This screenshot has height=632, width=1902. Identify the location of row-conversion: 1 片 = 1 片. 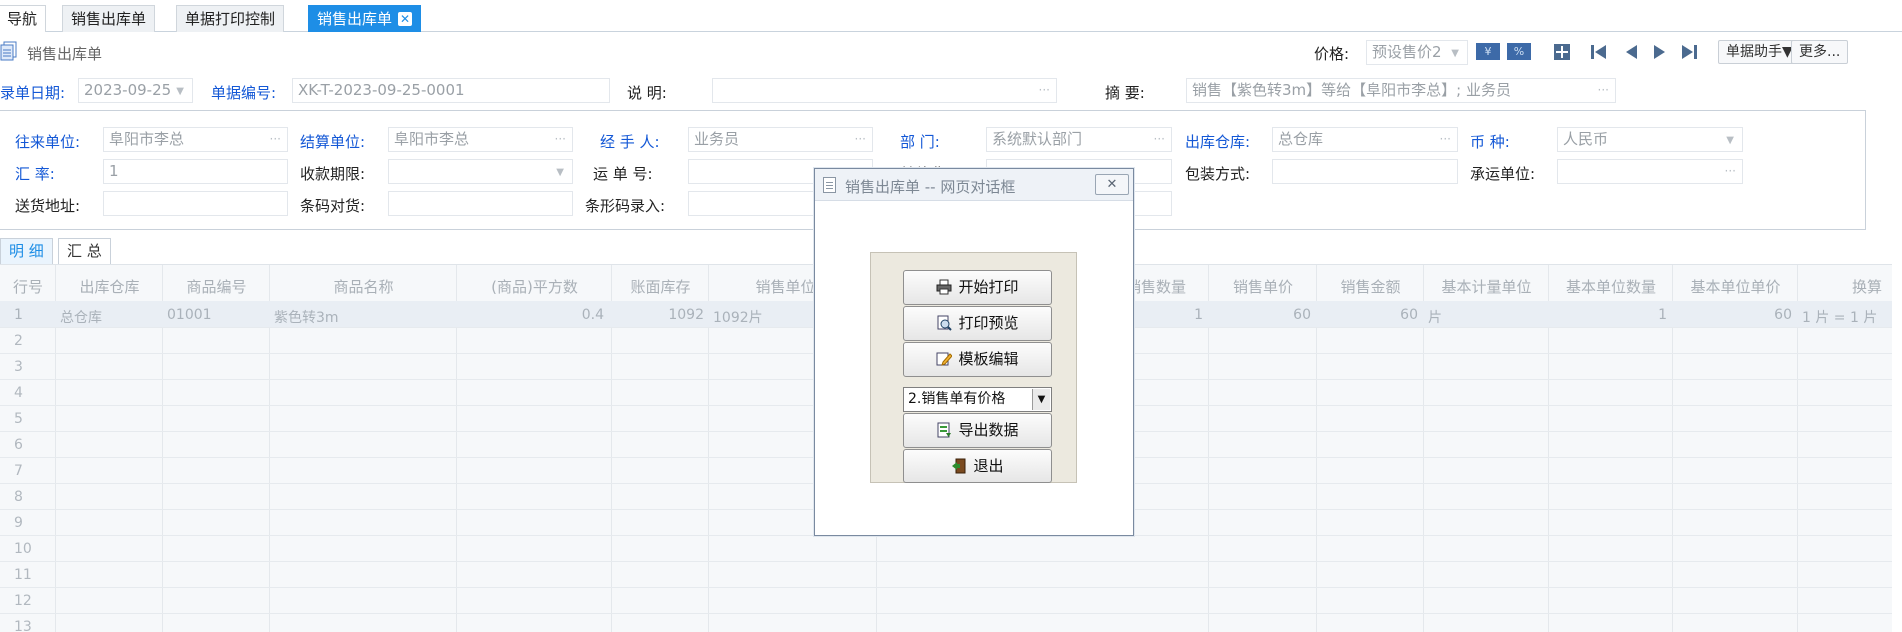
(1839, 317).